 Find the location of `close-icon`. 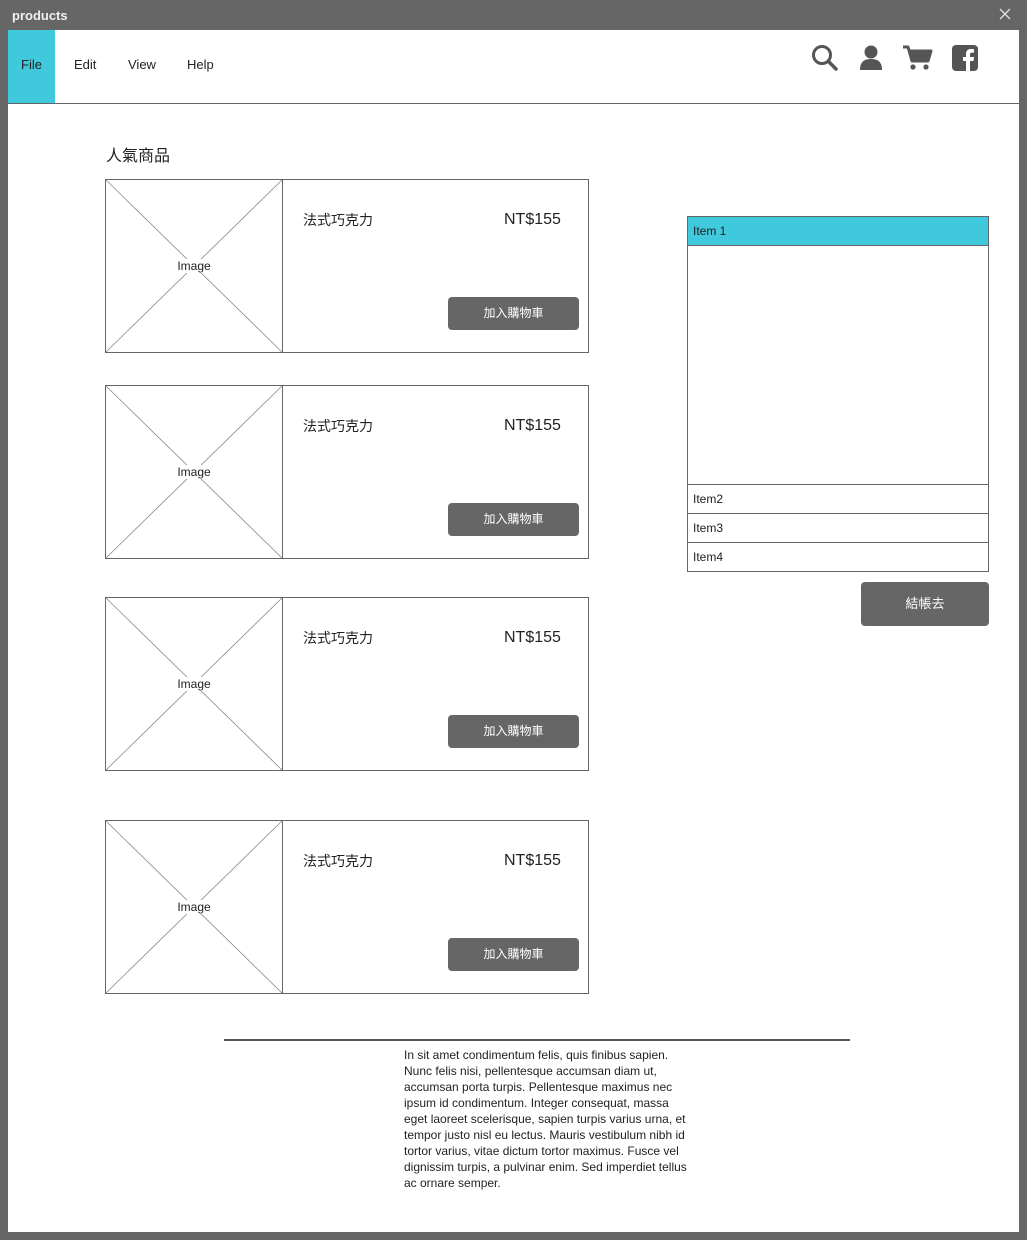

close-icon is located at coordinates (1005, 14).